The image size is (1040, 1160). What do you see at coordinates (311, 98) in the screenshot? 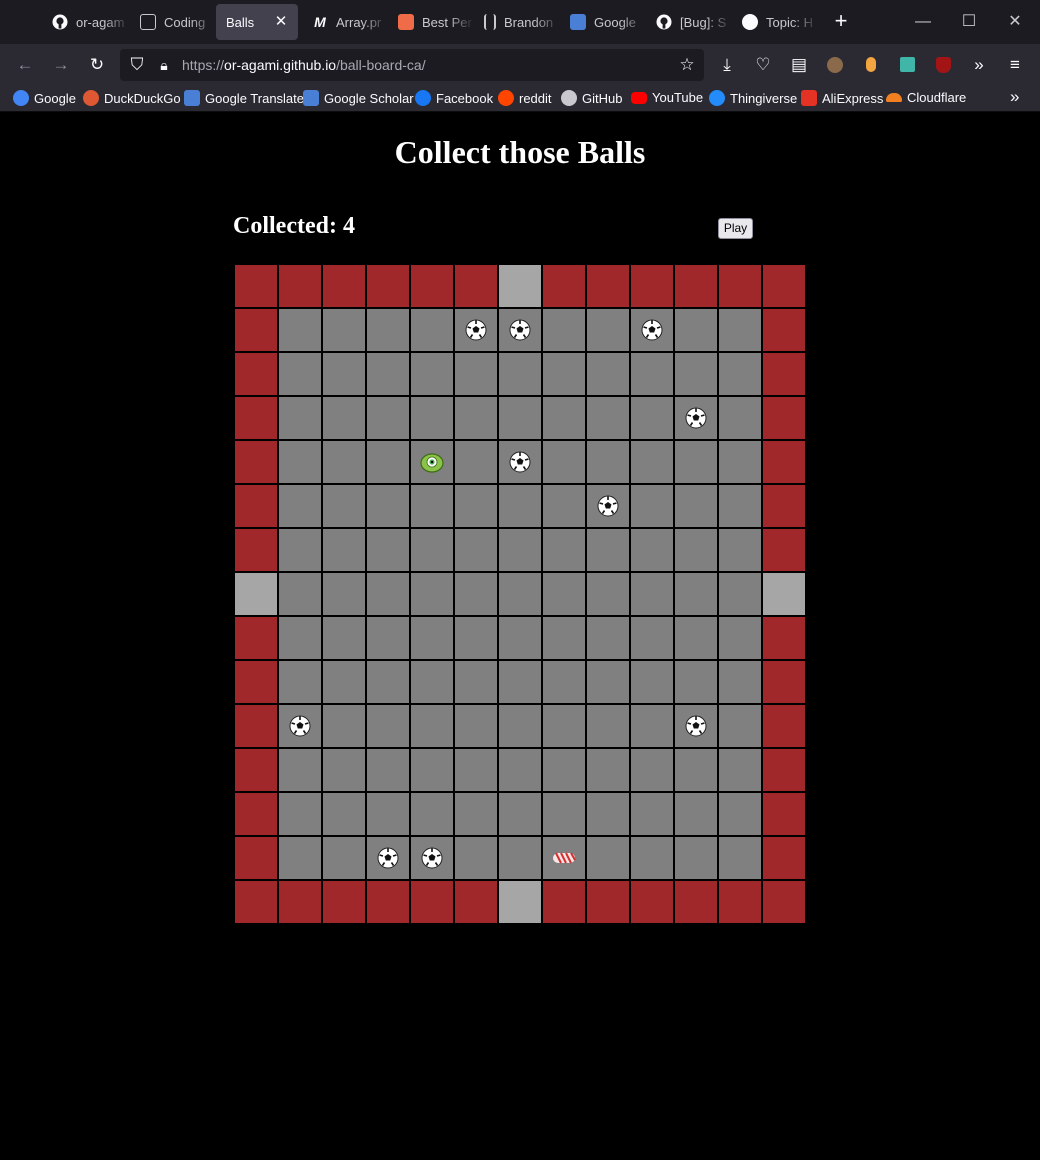
I see `google-scholar-icon` at bounding box center [311, 98].